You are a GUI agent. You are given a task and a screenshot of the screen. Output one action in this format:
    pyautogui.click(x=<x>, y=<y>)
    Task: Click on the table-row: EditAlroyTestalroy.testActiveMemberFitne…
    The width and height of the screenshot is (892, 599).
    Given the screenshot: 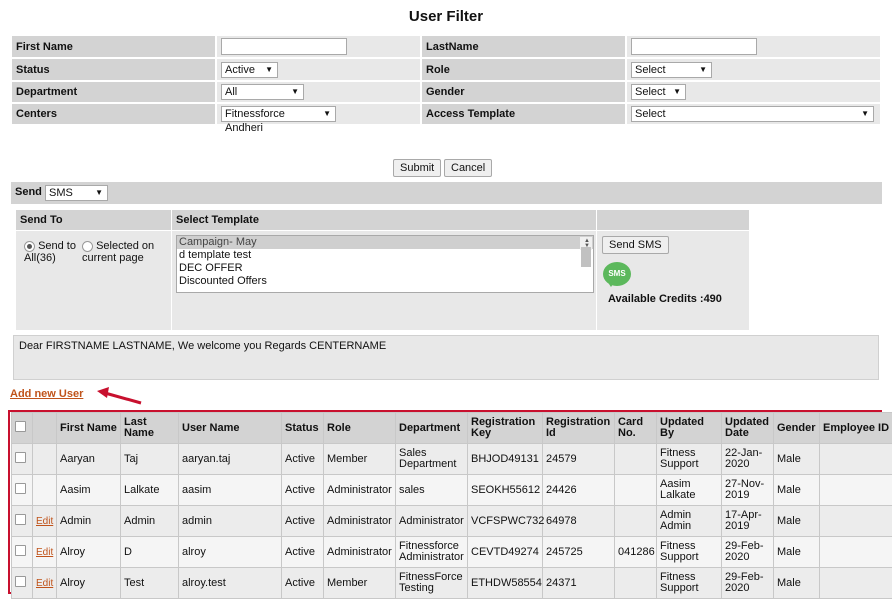 What is the action you would take?
    pyautogui.click(x=452, y=583)
    